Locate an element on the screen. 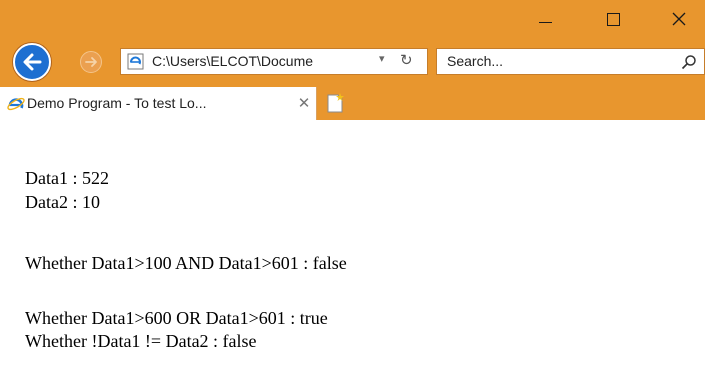  minimize-button is located at coordinates (545, 19).